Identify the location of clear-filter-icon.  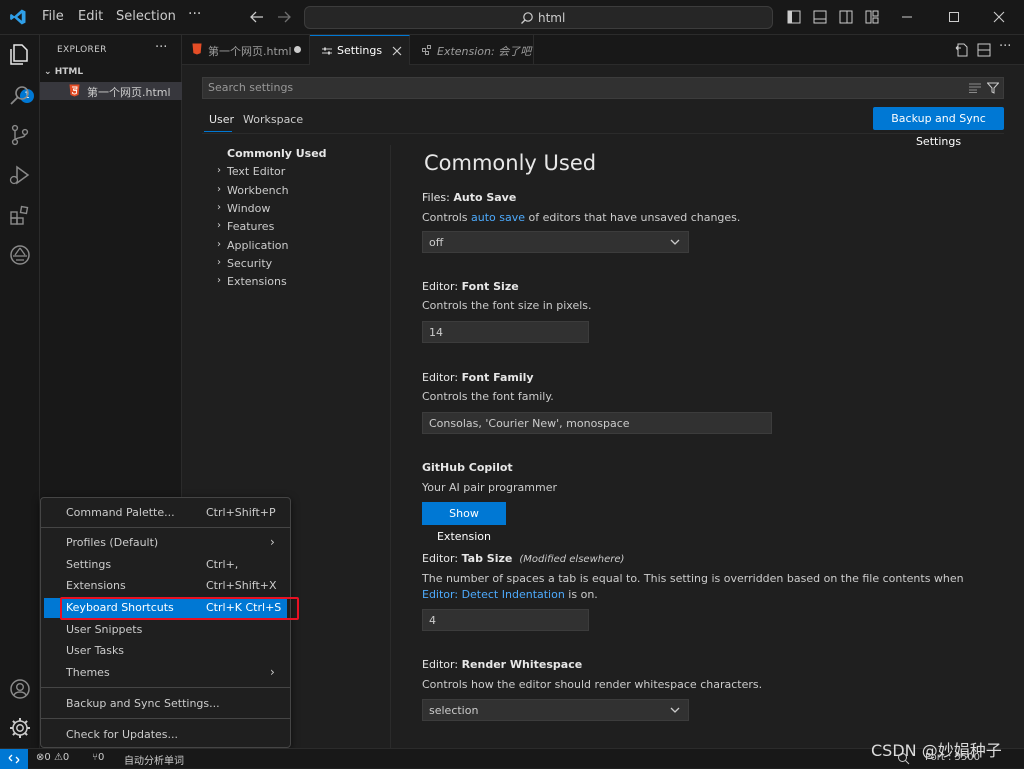
(975, 88).